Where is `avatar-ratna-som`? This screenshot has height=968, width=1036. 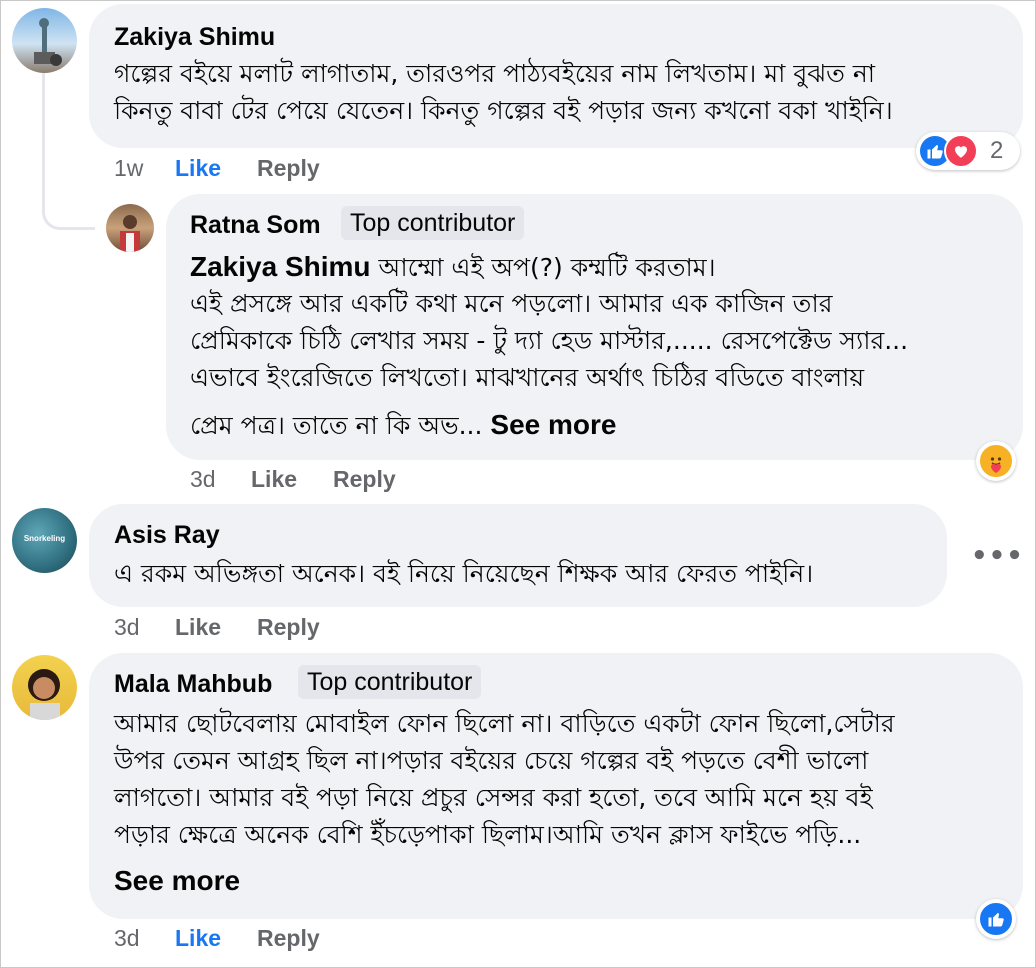 avatar-ratna-som is located at coordinates (130, 228).